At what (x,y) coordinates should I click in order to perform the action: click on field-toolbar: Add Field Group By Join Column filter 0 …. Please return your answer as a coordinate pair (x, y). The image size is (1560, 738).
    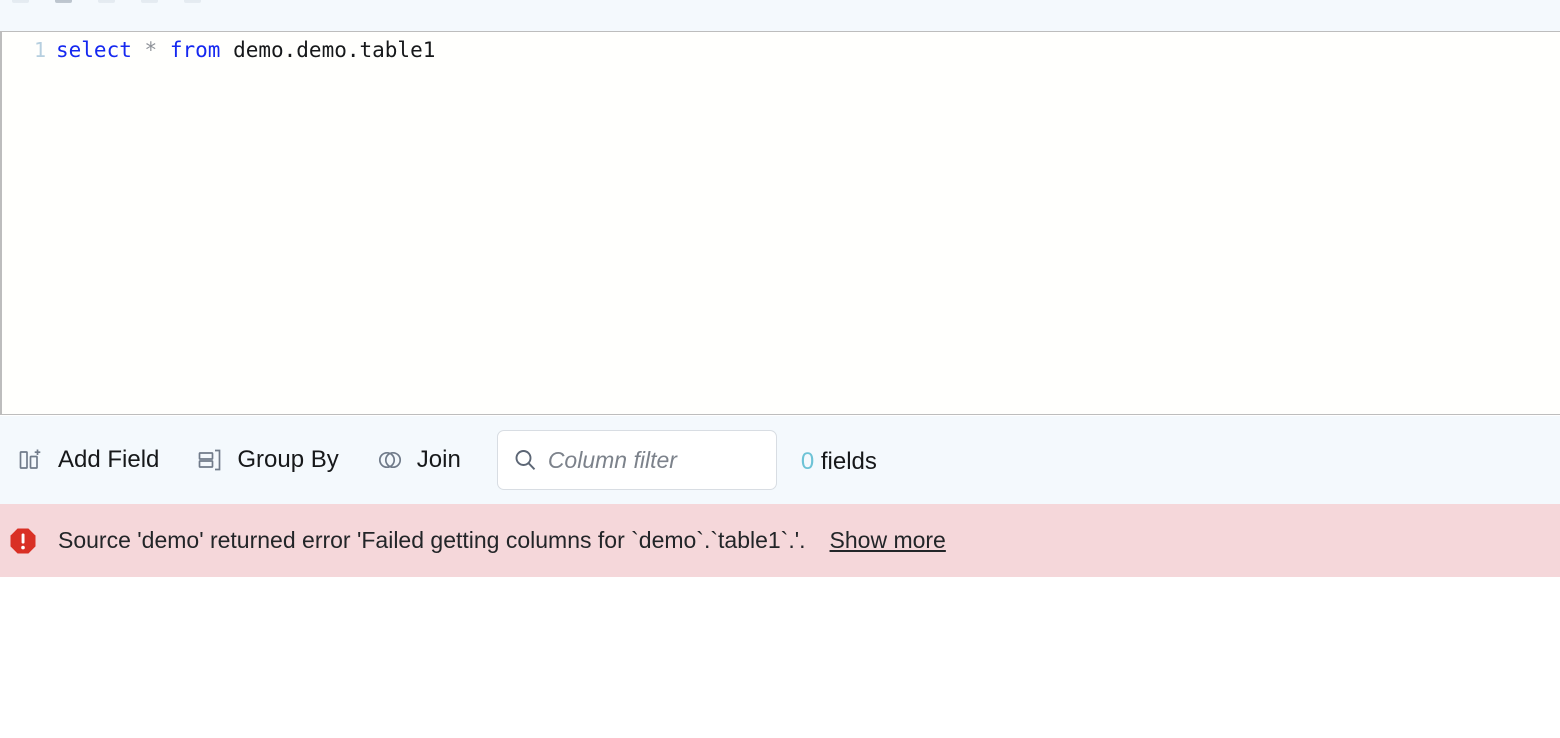
    Looking at the image, I should click on (780, 460).